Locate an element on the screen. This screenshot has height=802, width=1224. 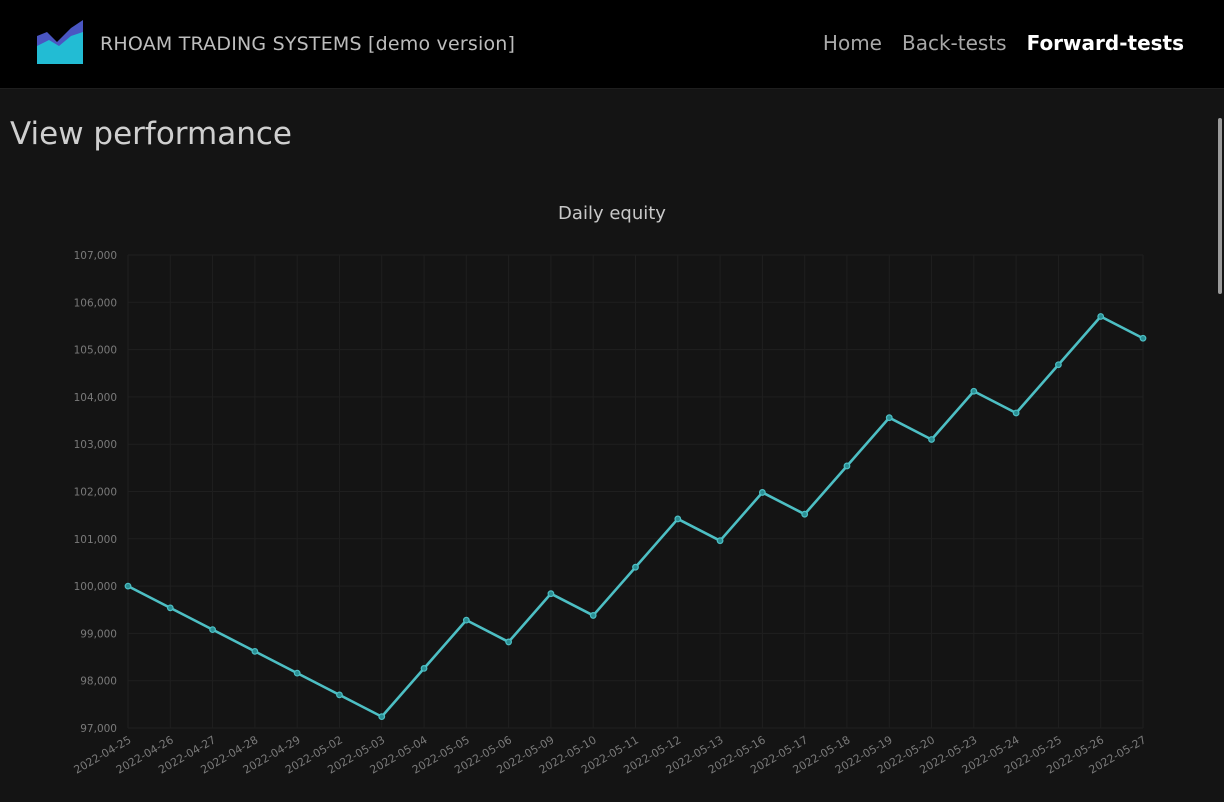
y-tick-label: 99,000 is located at coordinates (98, 634).